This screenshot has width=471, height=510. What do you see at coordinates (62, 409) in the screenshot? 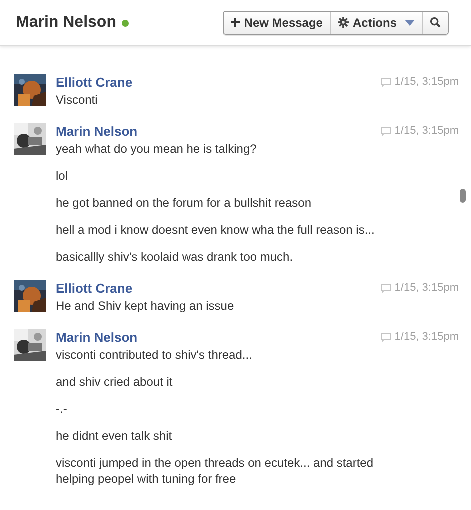
I see `message-text: -.-` at bounding box center [62, 409].